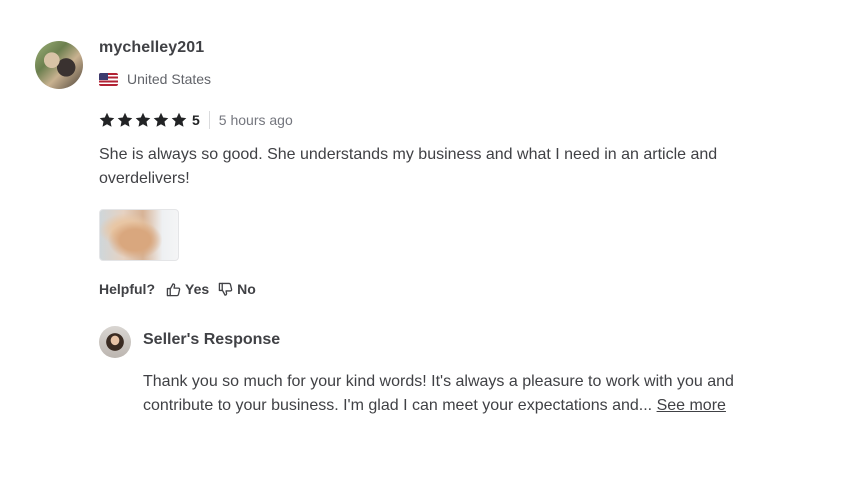 The width and height of the screenshot is (842, 477). I want to click on reviewer-country: United States, so click(155, 79).